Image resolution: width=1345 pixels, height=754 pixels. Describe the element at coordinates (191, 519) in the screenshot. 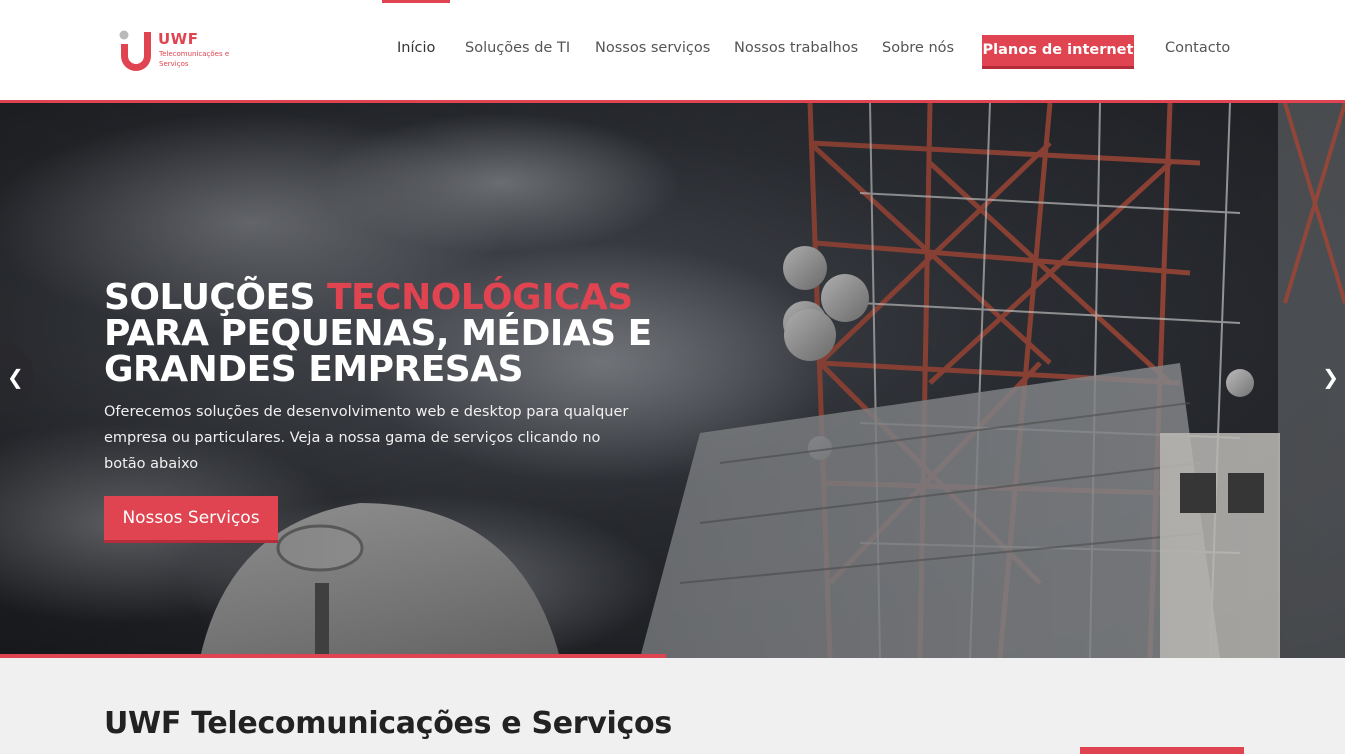

I see `nossos-servicos-button: Nossos Serviços` at that location.